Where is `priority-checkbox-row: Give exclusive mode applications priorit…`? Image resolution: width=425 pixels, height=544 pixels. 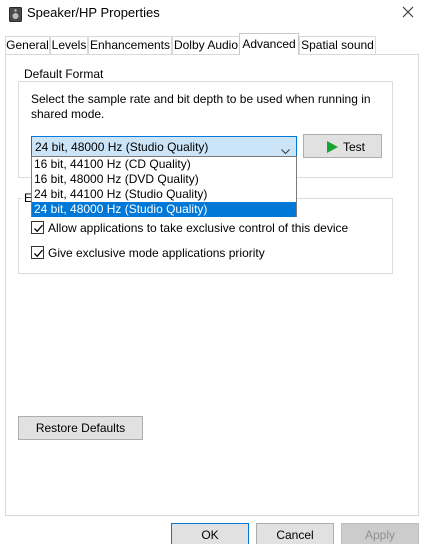 priority-checkbox-row: Give exclusive mode applications priorit… is located at coordinates (148, 253).